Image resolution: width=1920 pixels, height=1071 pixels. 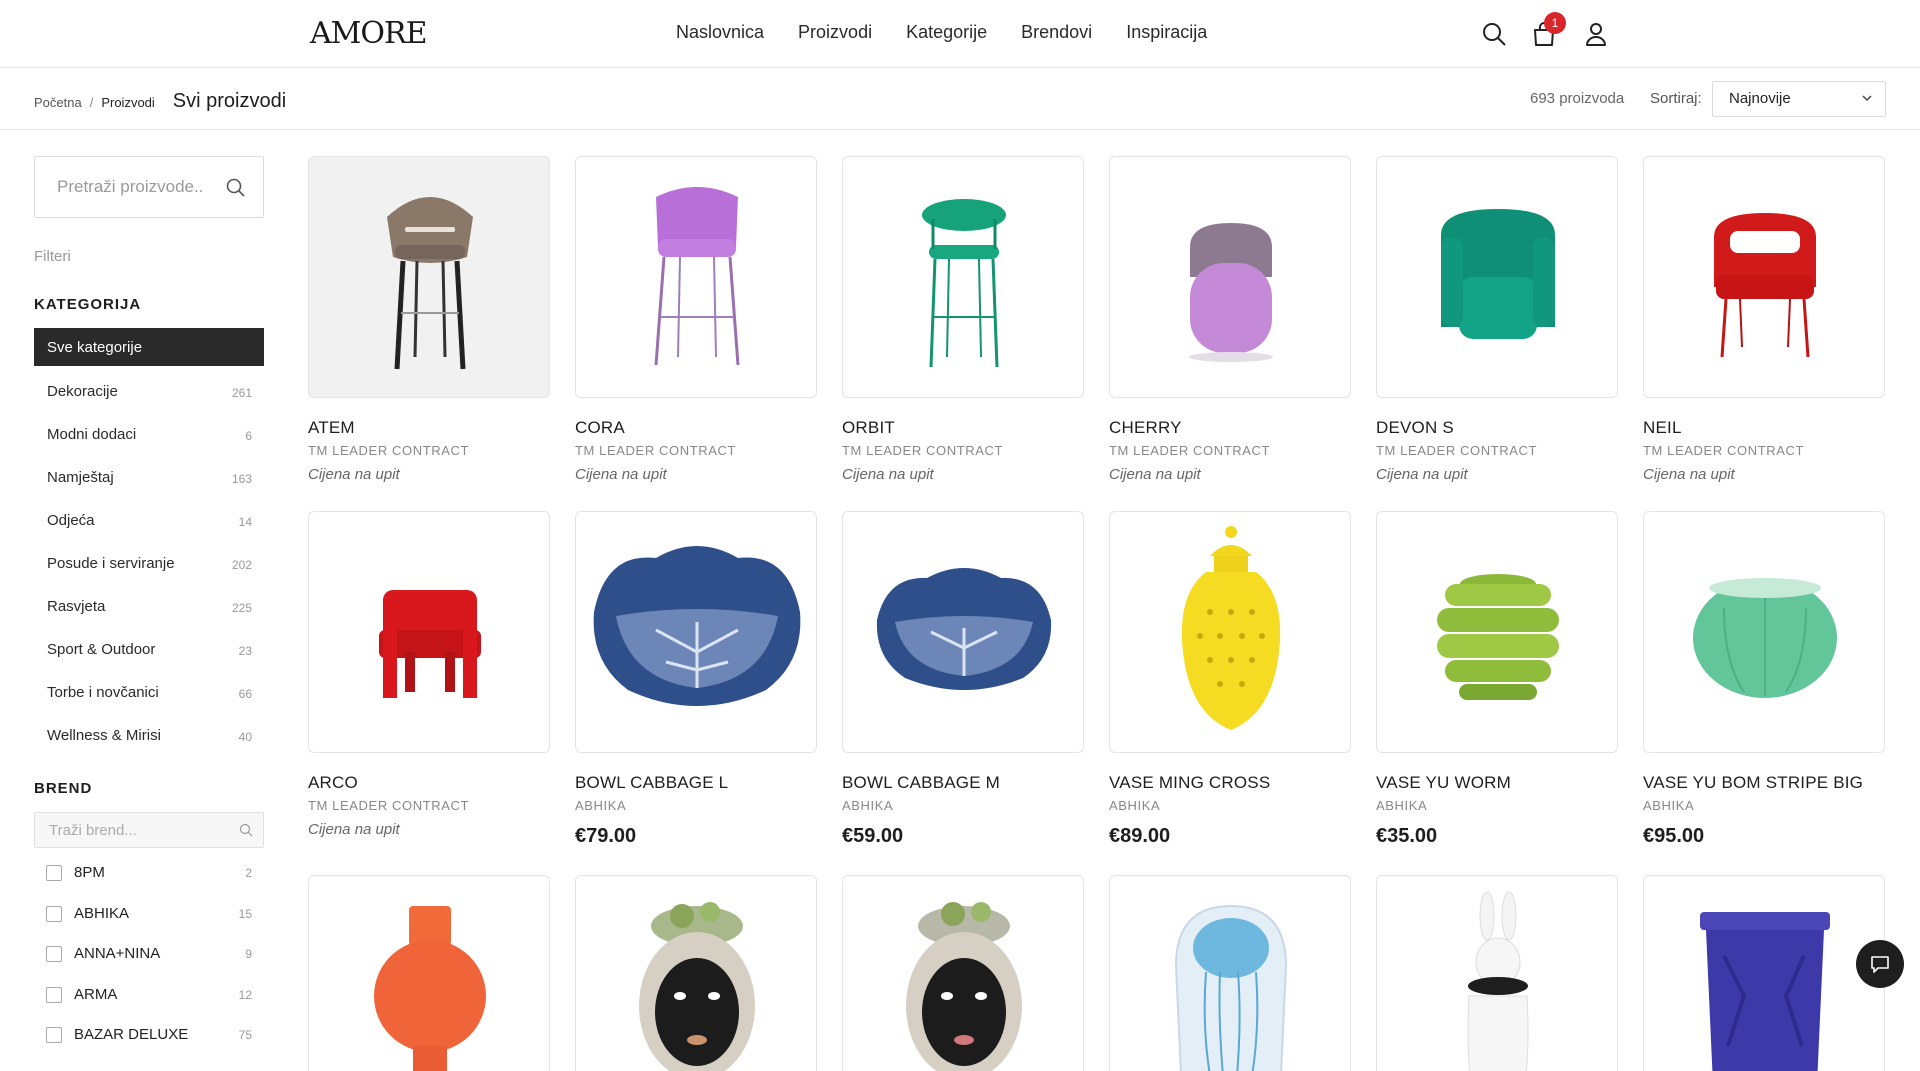 What do you see at coordinates (835, 32) in the screenshot?
I see `nav-proizvodi: Proizvodi` at bounding box center [835, 32].